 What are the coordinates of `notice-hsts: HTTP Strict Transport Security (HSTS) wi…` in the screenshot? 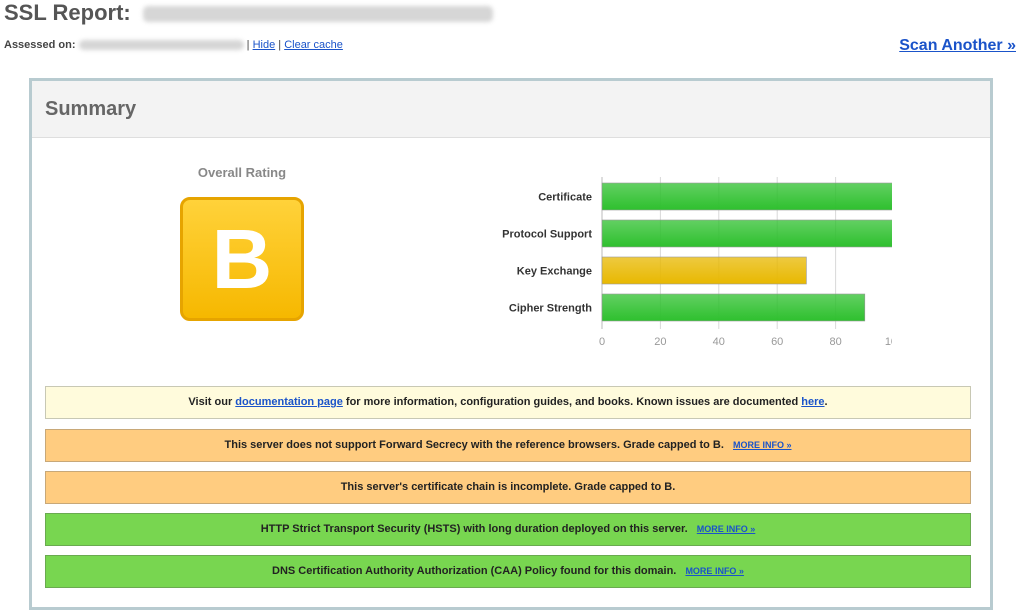 It's located at (508, 529).